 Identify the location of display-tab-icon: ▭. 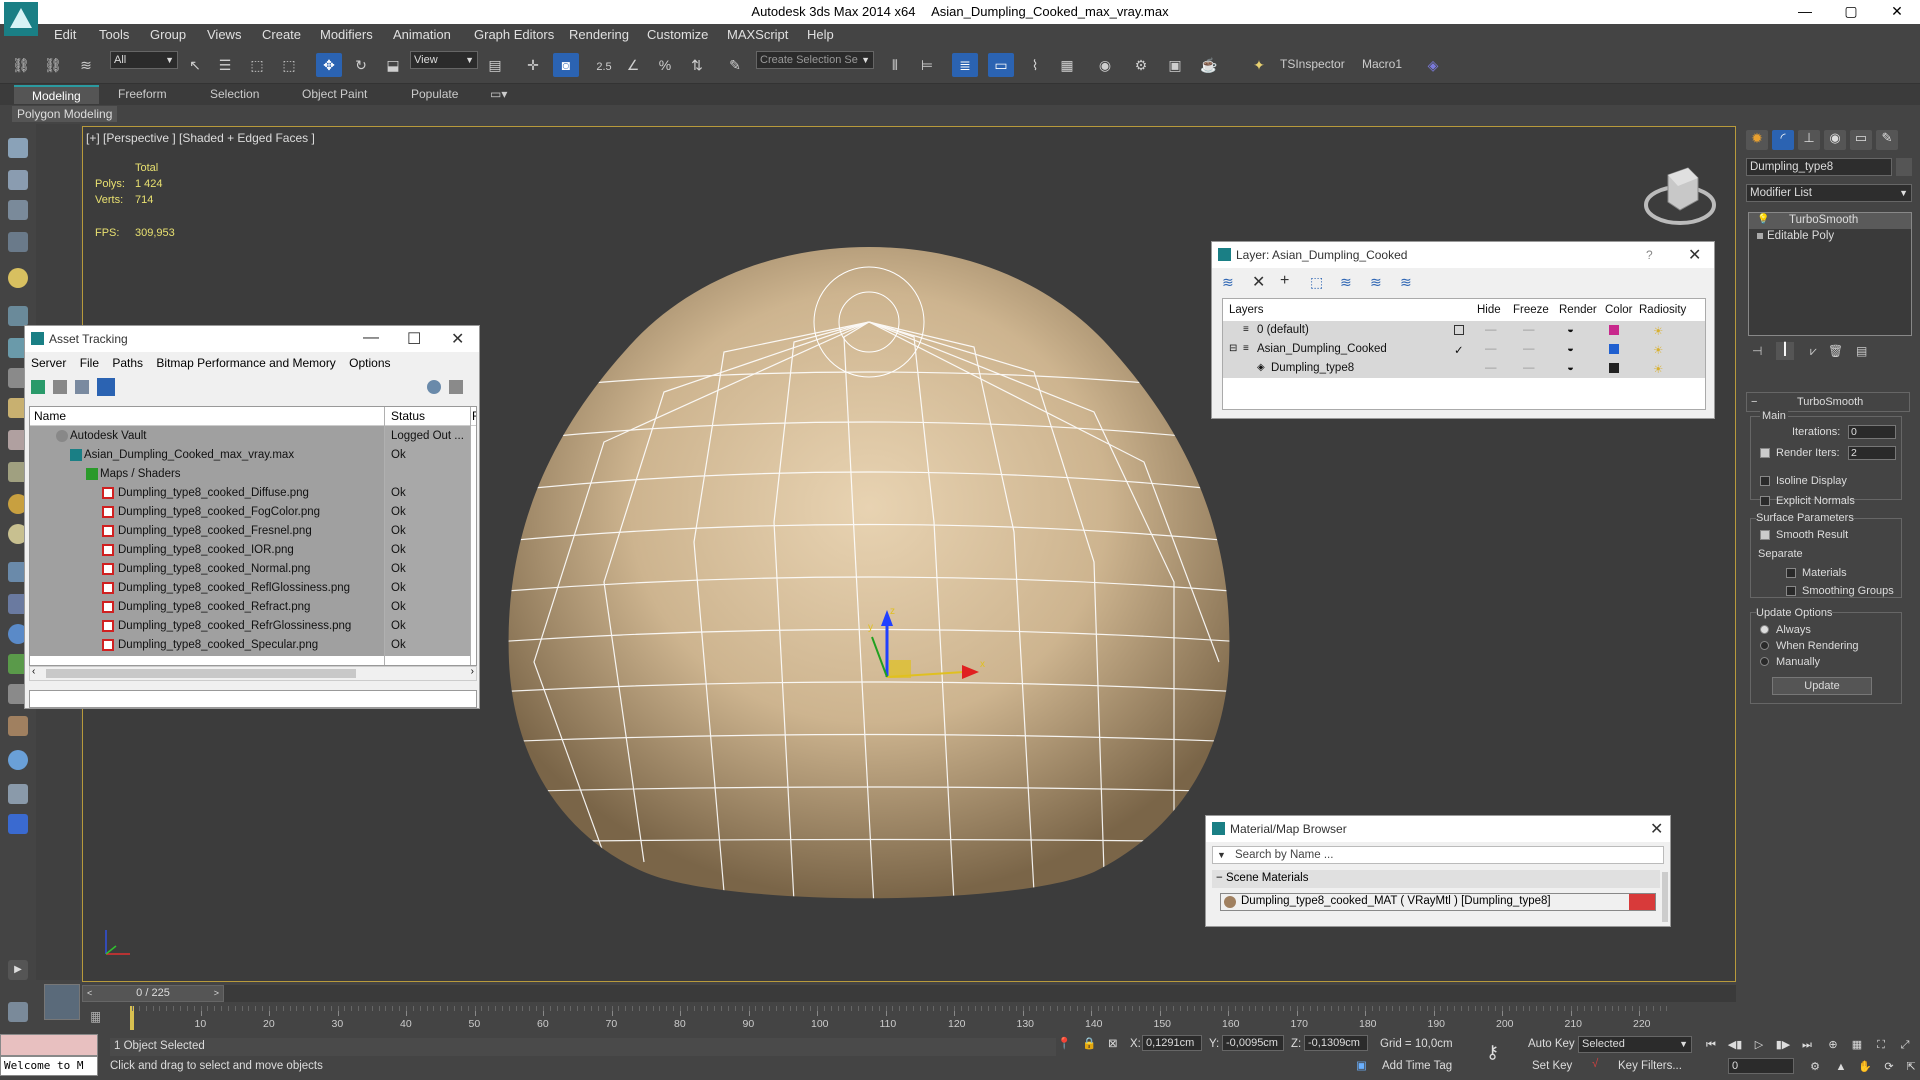
(1861, 140).